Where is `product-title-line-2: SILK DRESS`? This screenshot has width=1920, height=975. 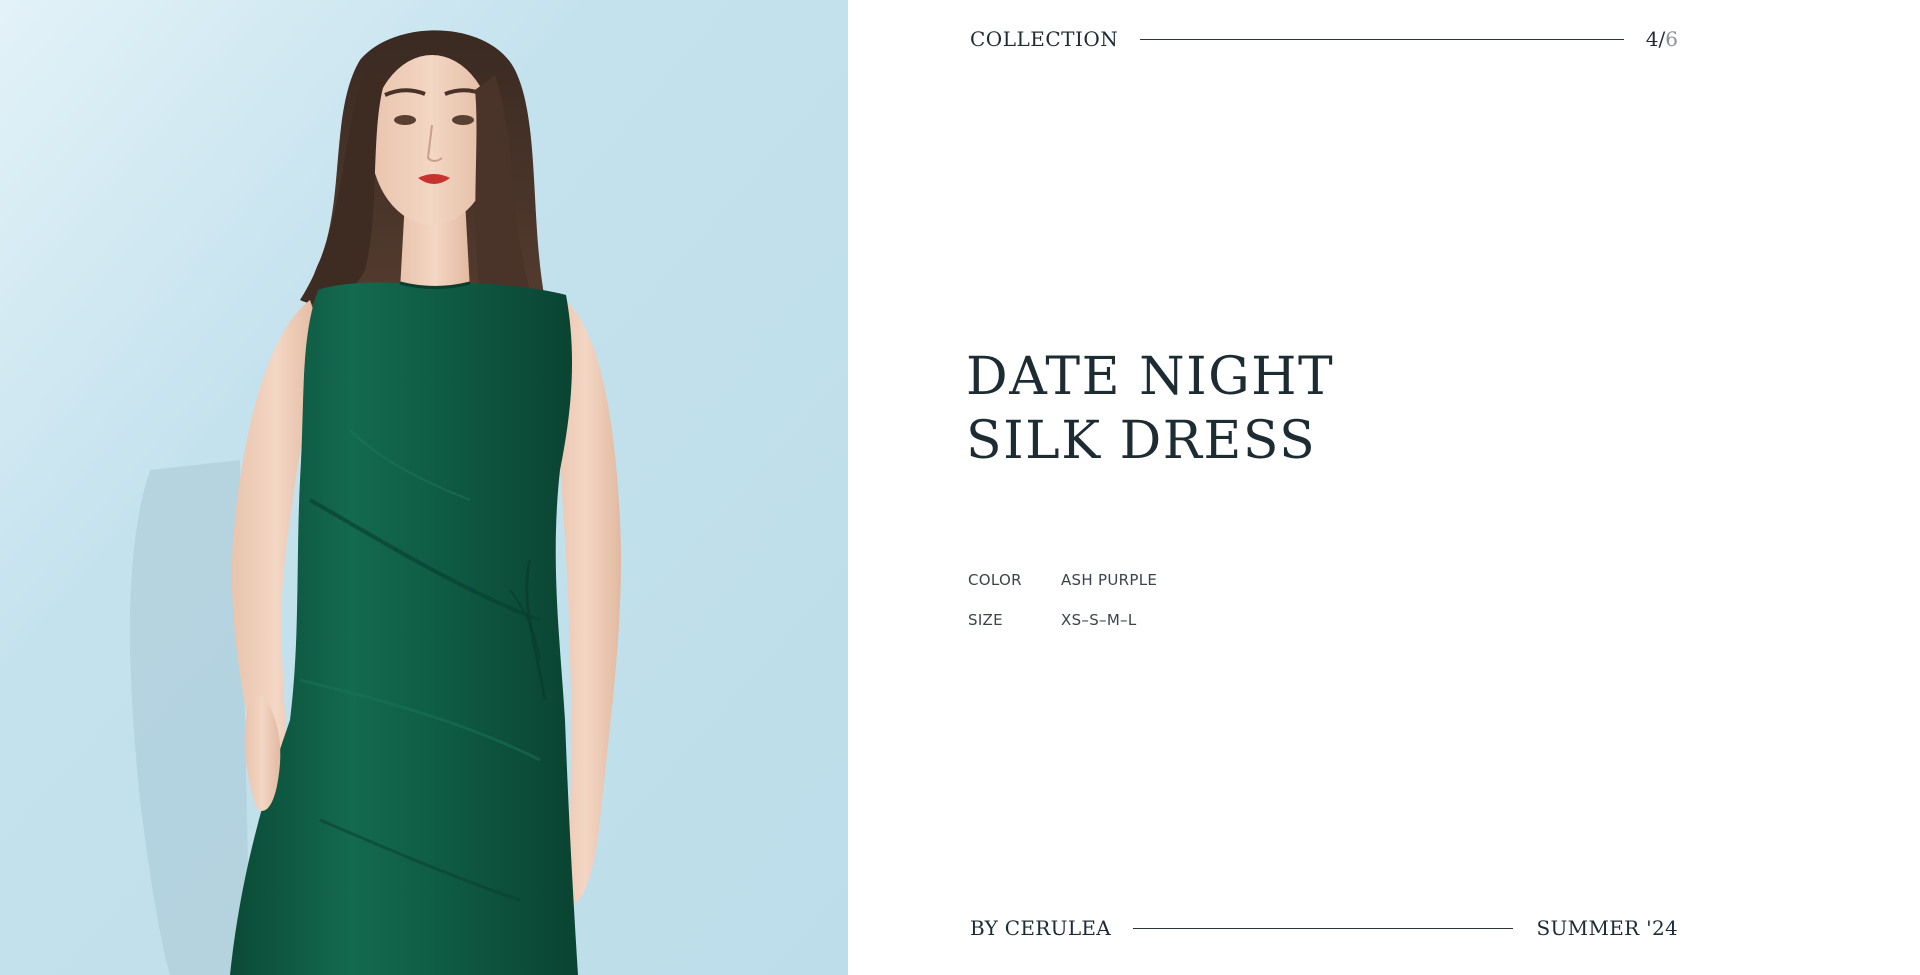
product-title-line-2: SILK DRESS is located at coordinates (1141, 441).